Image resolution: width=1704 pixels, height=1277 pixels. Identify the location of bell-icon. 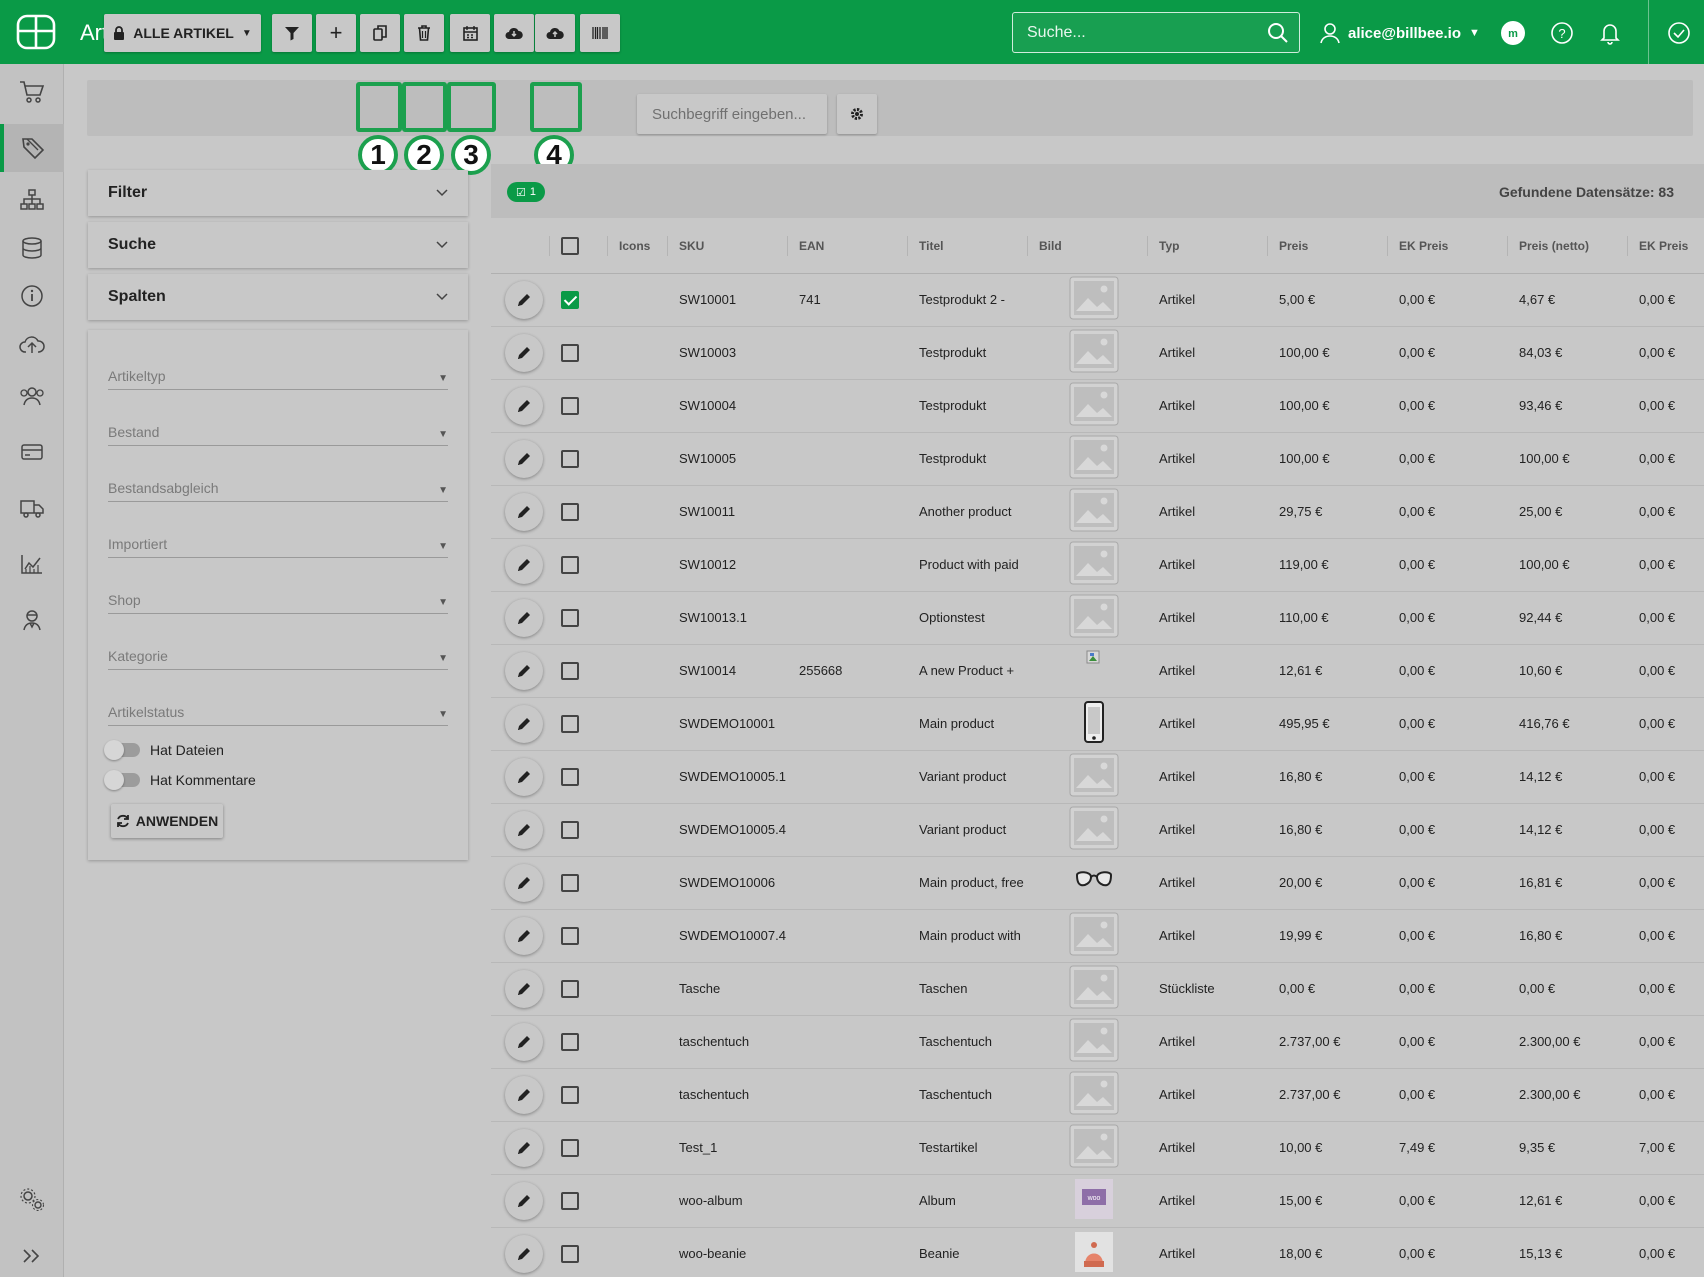
(1610, 33).